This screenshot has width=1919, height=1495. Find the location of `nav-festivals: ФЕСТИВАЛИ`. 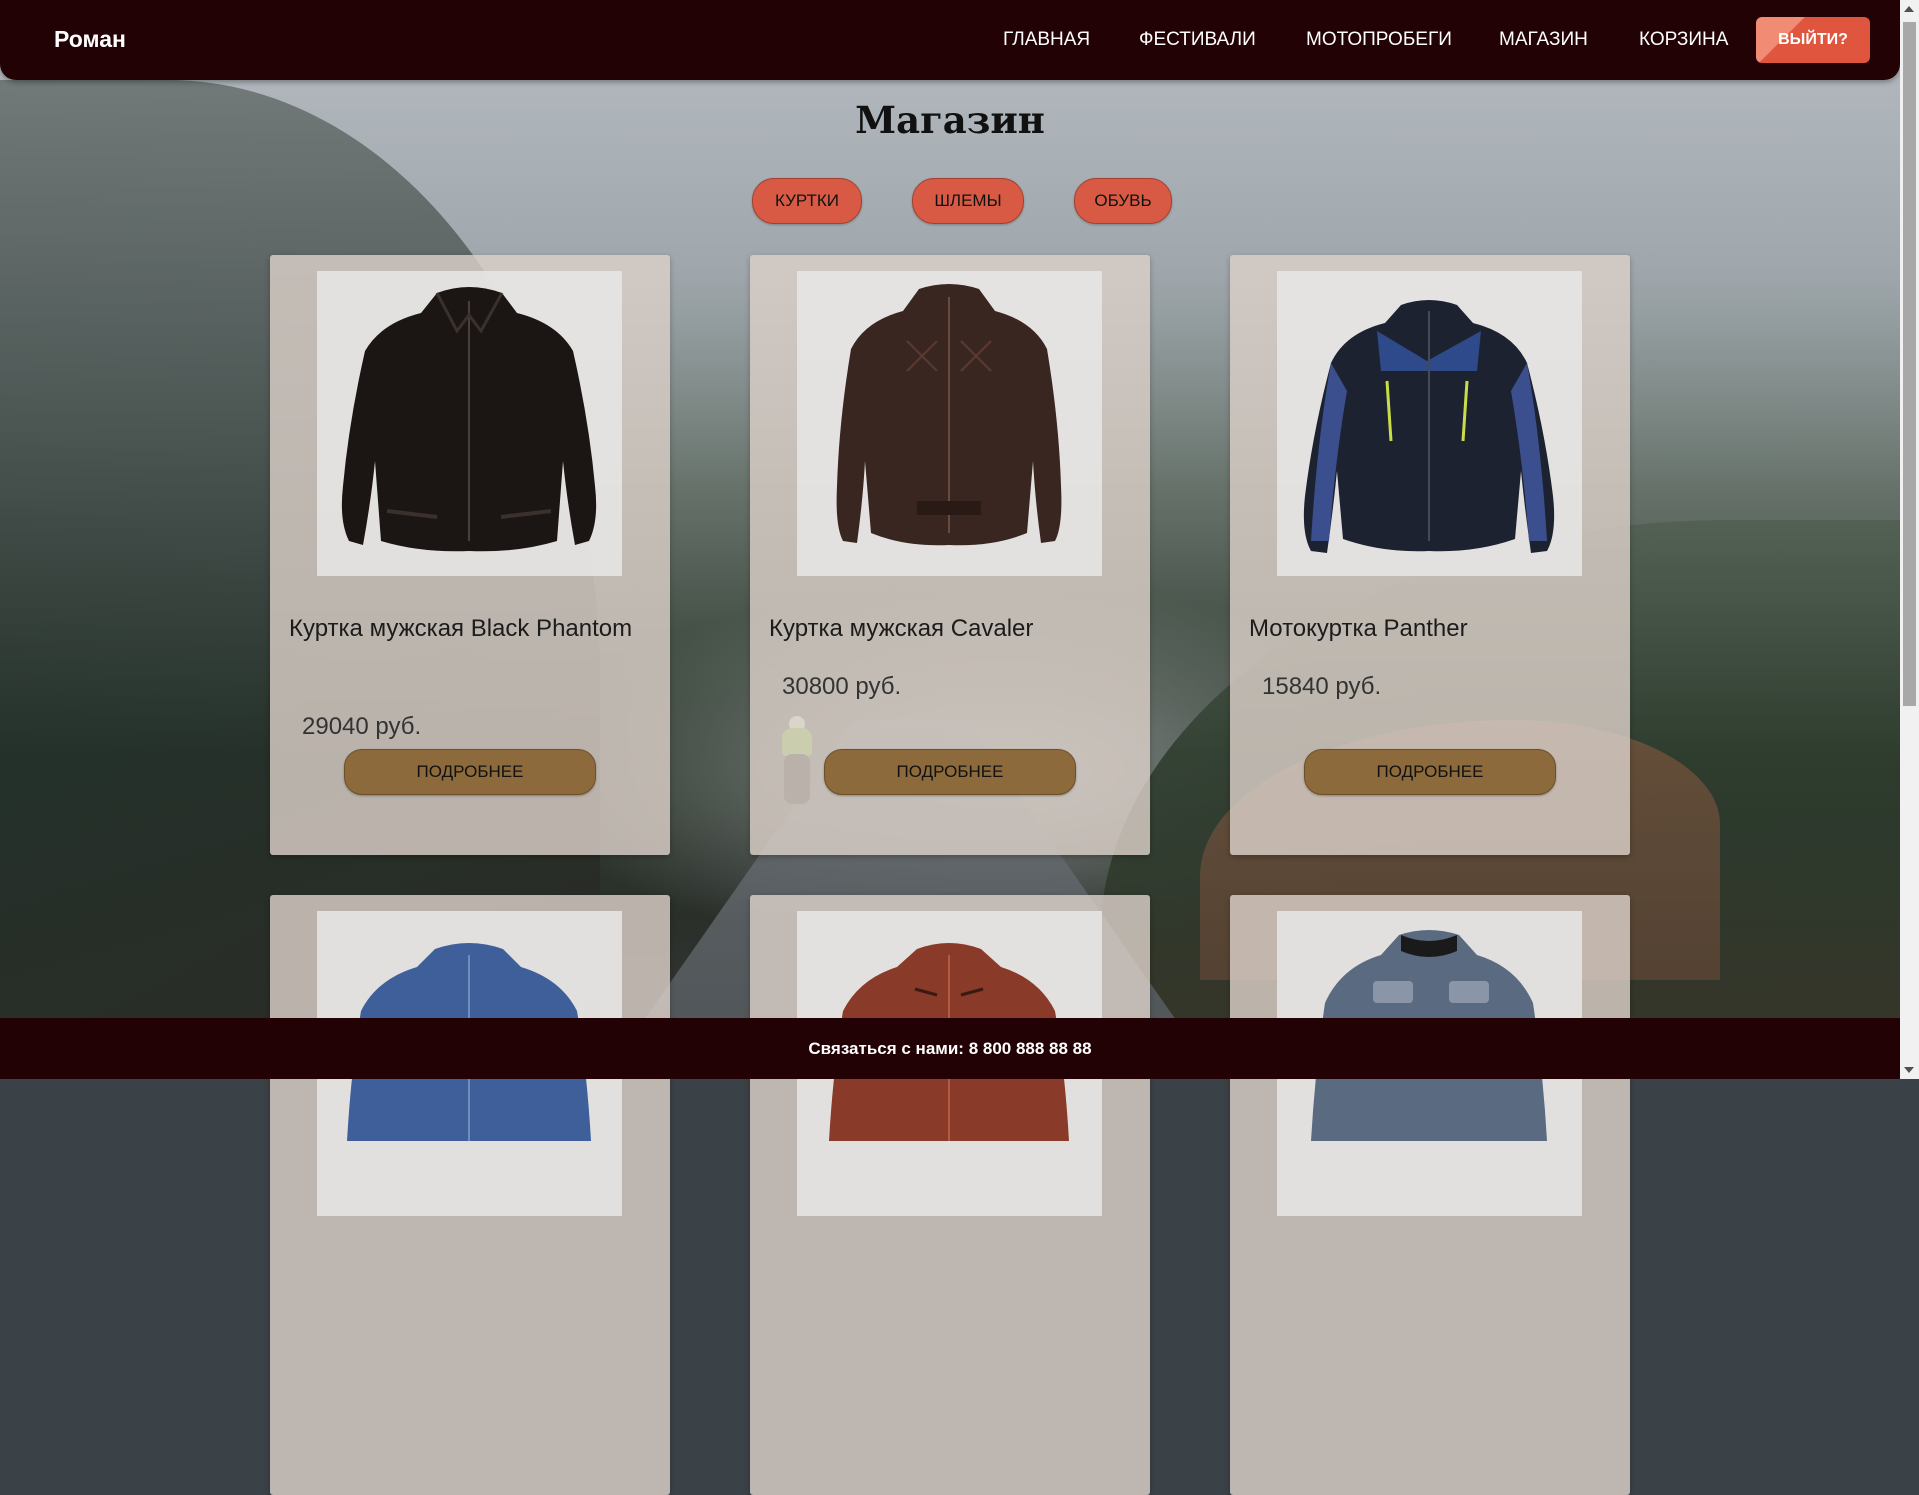

nav-festivals: ФЕСТИВАЛИ is located at coordinates (1197, 40).